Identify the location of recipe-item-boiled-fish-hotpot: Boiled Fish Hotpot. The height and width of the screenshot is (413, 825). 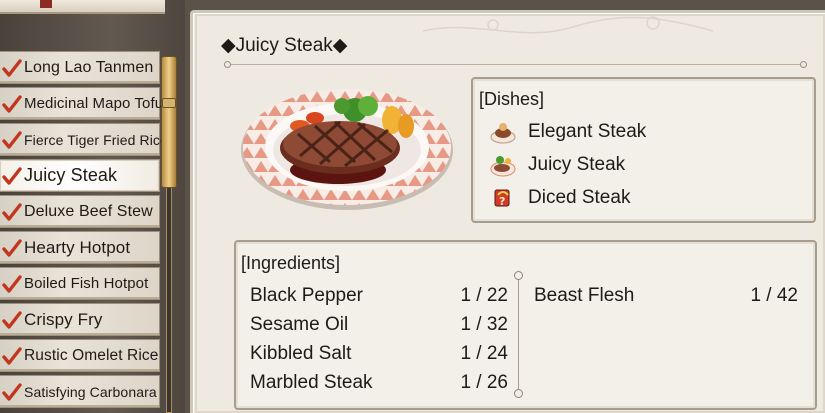
(80, 283).